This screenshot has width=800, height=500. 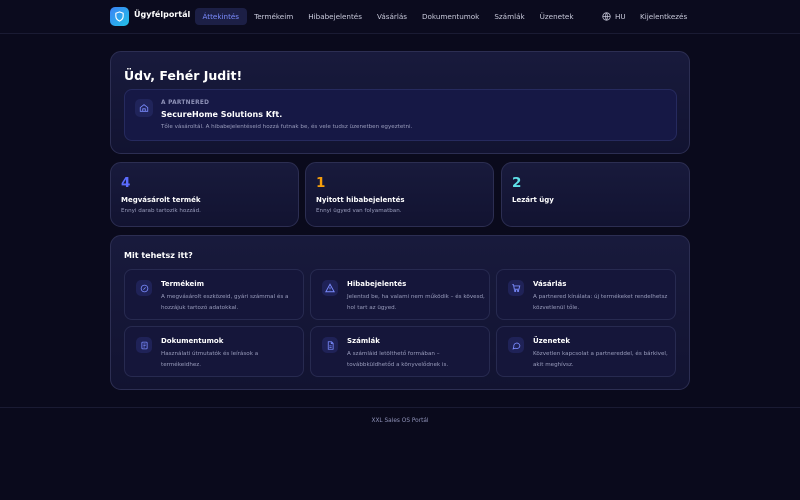 I want to click on document-icon, so click(x=144, y=345).